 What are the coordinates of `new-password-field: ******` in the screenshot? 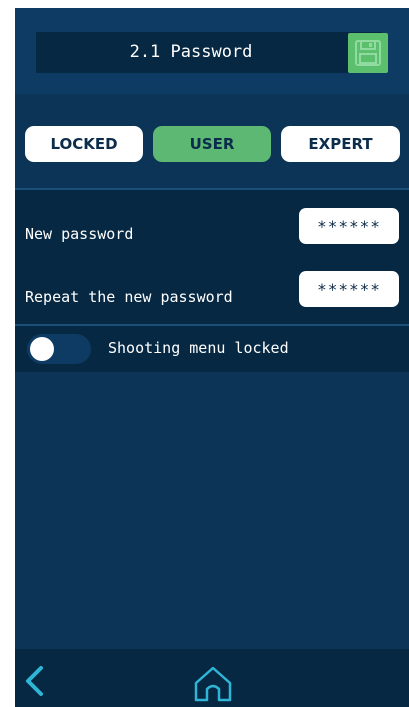 It's located at (349, 226).